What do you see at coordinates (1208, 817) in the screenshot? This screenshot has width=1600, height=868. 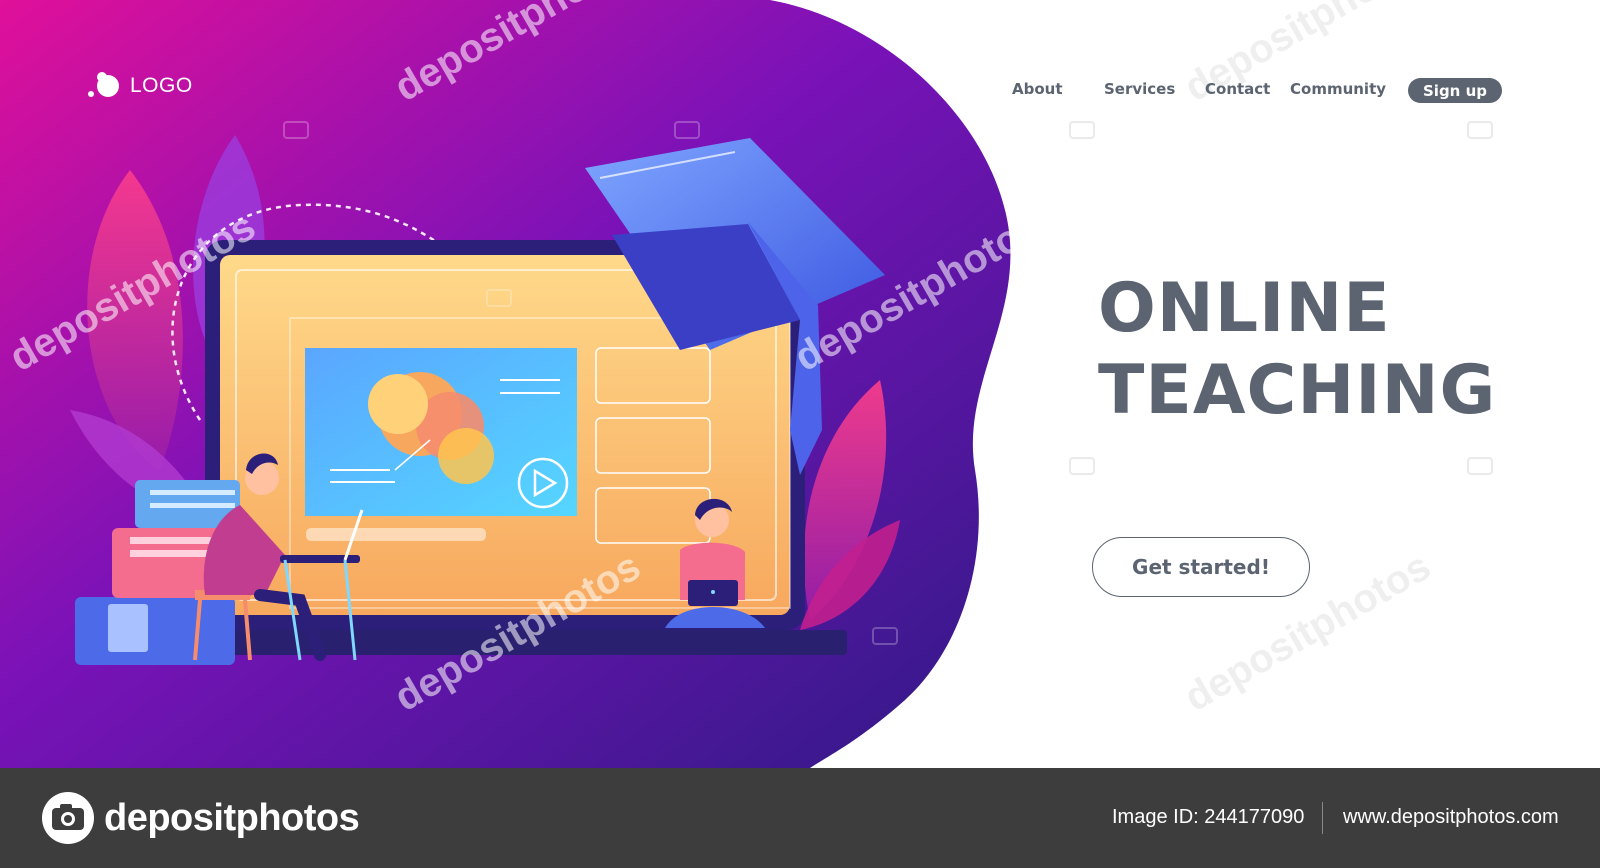 I see `image-id: Image ID: 244177090` at bounding box center [1208, 817].